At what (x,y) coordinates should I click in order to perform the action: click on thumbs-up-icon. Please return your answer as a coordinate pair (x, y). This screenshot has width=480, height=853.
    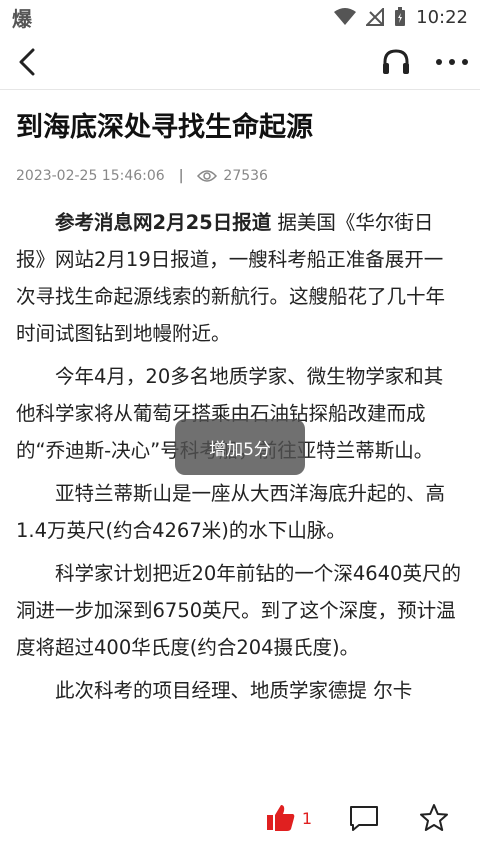
    Looking at the image, I should click on (280, 818).